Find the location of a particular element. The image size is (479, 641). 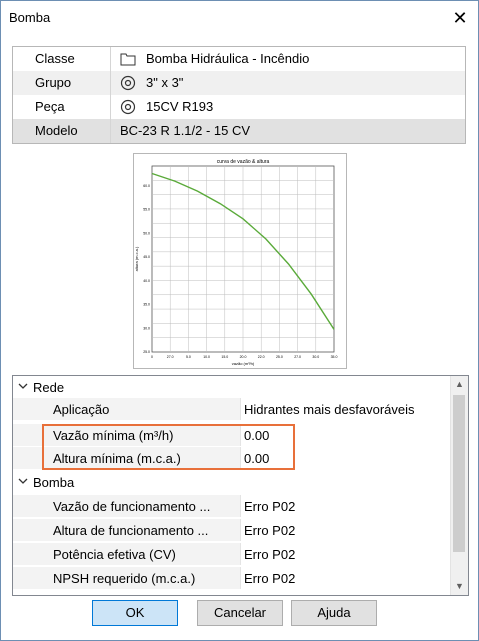

x-tick-label: 25.0 is located at coordinates (279, 357).